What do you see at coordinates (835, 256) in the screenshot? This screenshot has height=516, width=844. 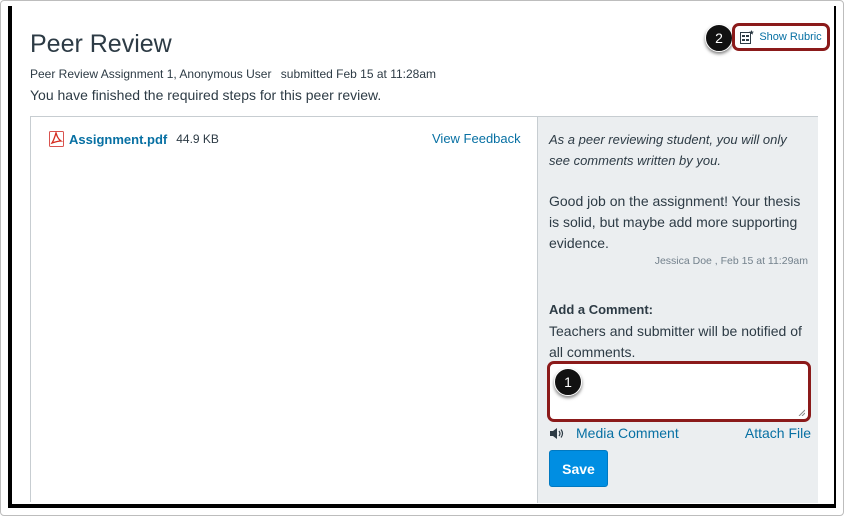 I see `frame-border-right` at bounding box center [835, 256].